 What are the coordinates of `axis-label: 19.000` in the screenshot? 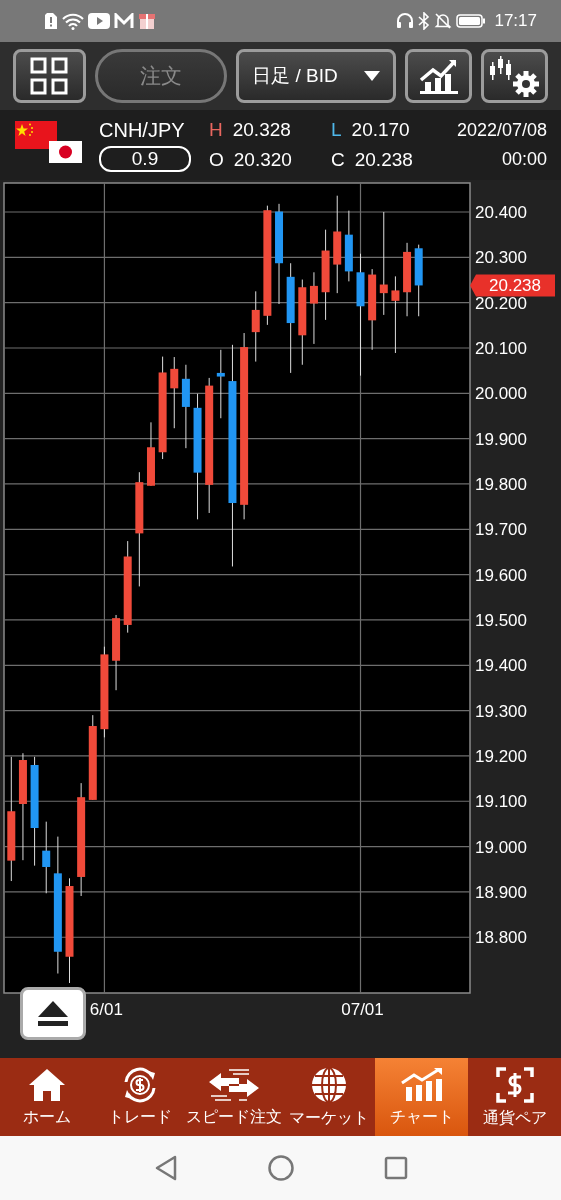 It's located at (501, 847).